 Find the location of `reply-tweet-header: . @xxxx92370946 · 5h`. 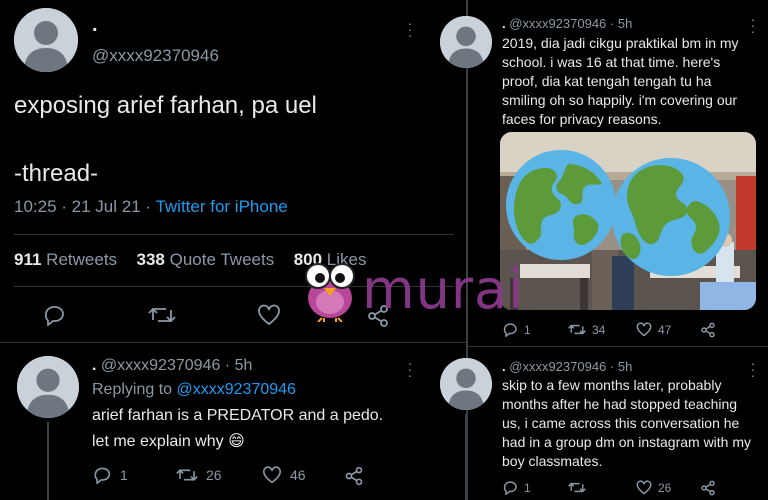

reply-tweet-header: . @xxxx92370946 · 5h is located at coordinates (172, 366).